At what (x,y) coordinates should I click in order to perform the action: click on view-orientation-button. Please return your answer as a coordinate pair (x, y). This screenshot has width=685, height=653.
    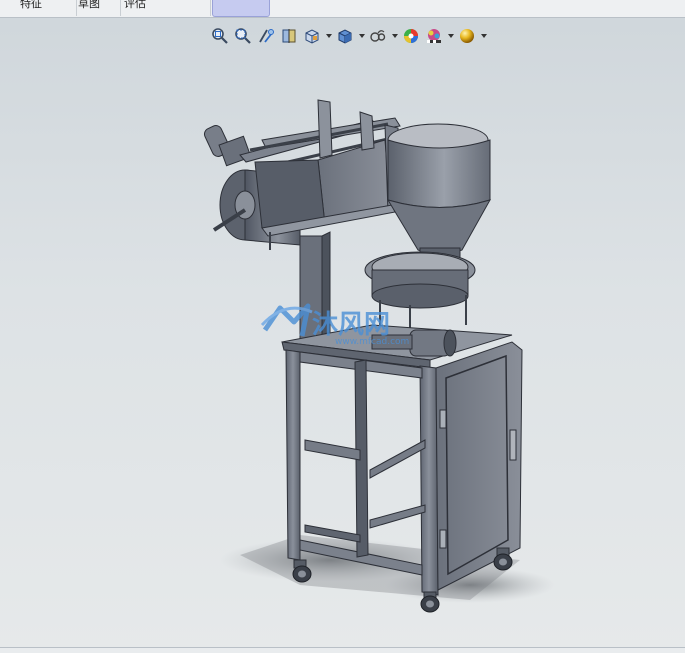
    Looking at the image, I should click on (312, 36).